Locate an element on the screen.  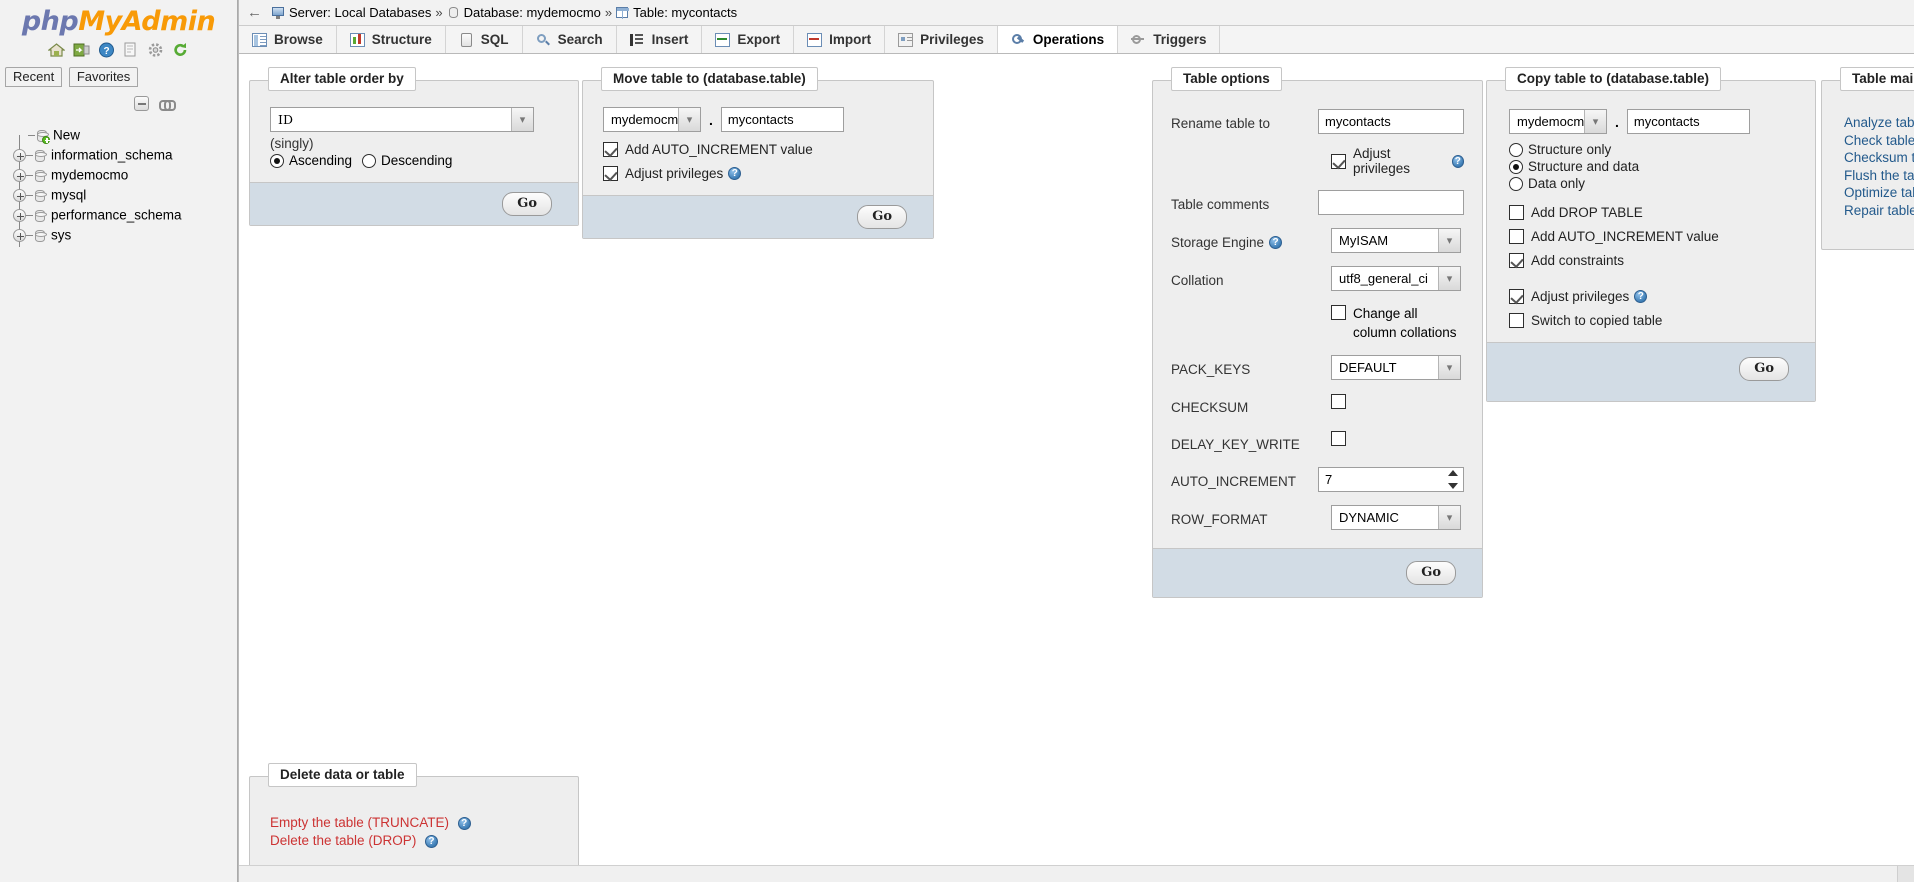
tab-insert: Insert is located at coordinates (659, 39).